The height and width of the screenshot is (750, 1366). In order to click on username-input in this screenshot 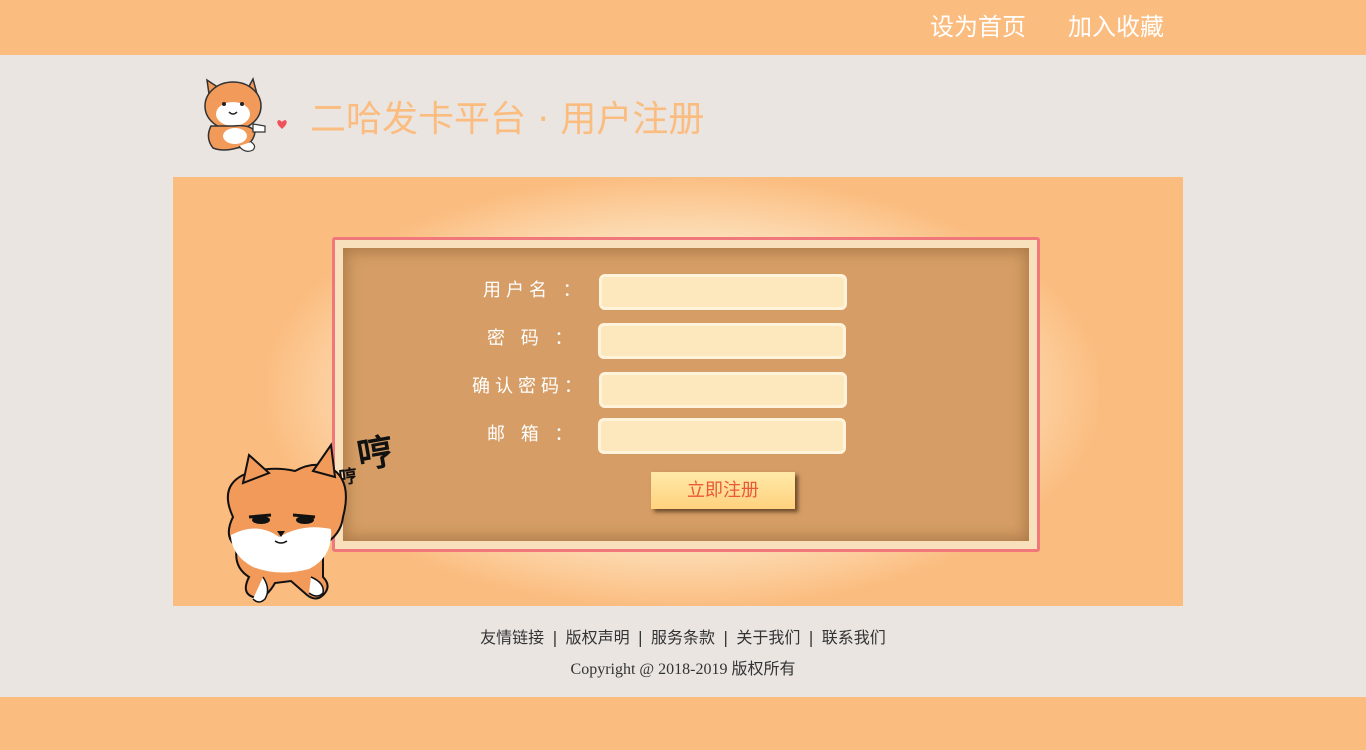, I will do `click(723, 292)`.